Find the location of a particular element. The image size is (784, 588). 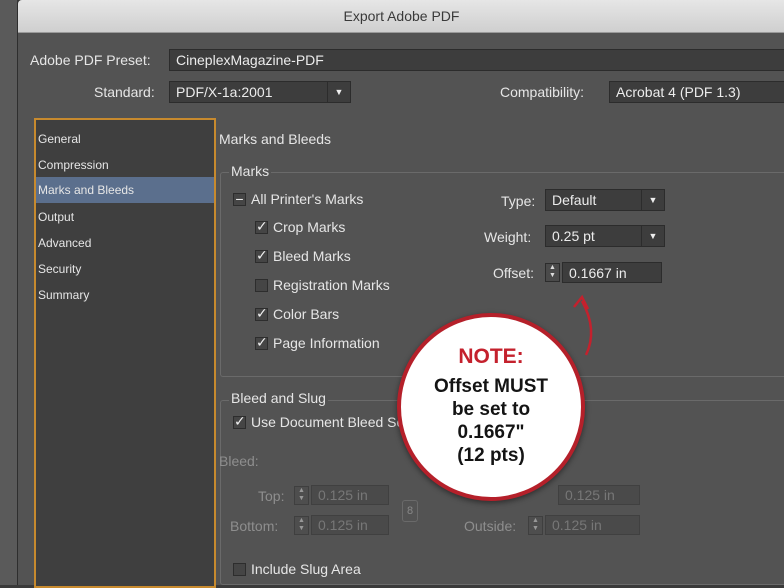

crop-marks-checkbox: ✓ is located at coordinates (261, 226).